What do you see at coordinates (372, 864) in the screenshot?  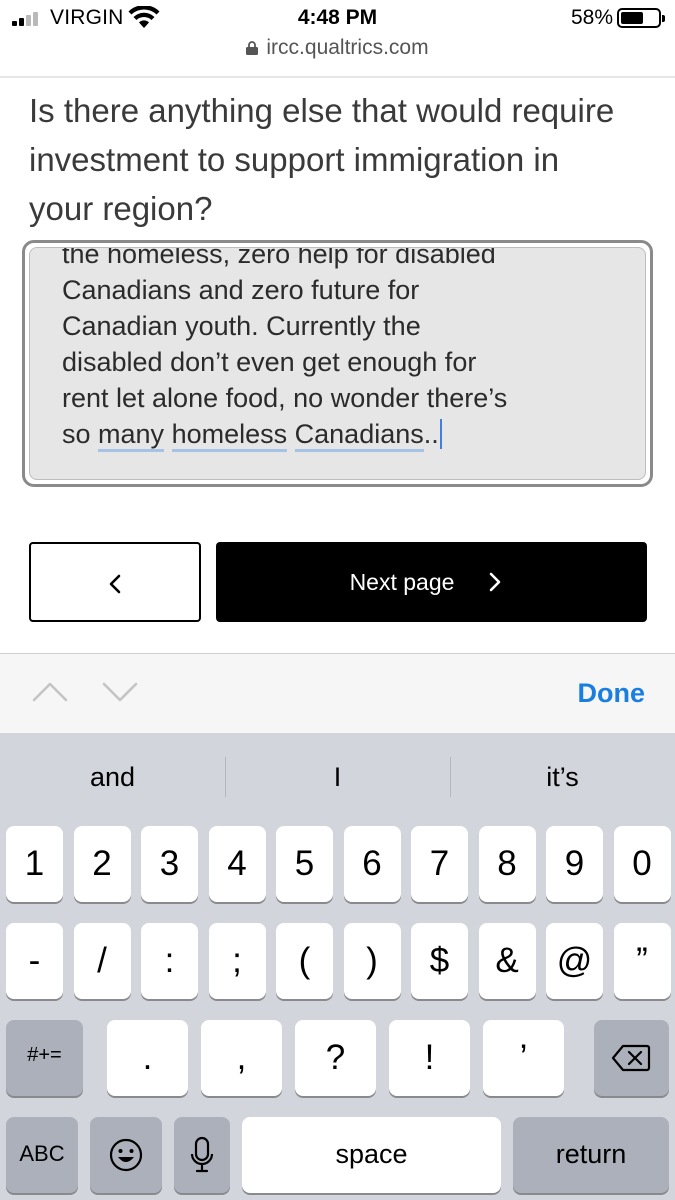 I see `number-key-5: 6` at bounding box center [372, 864].